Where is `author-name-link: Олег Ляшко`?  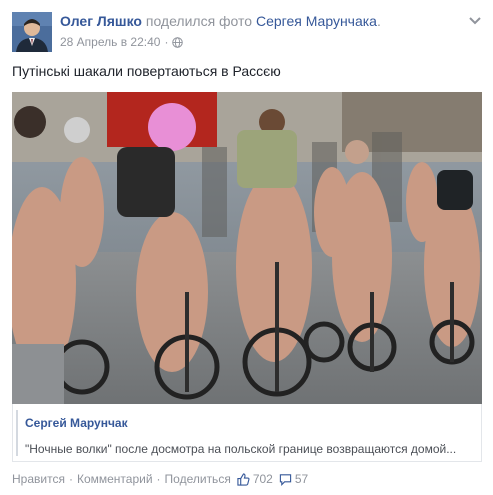 author-name-link: Олег Ляшко is located at coordinates (101, 21).